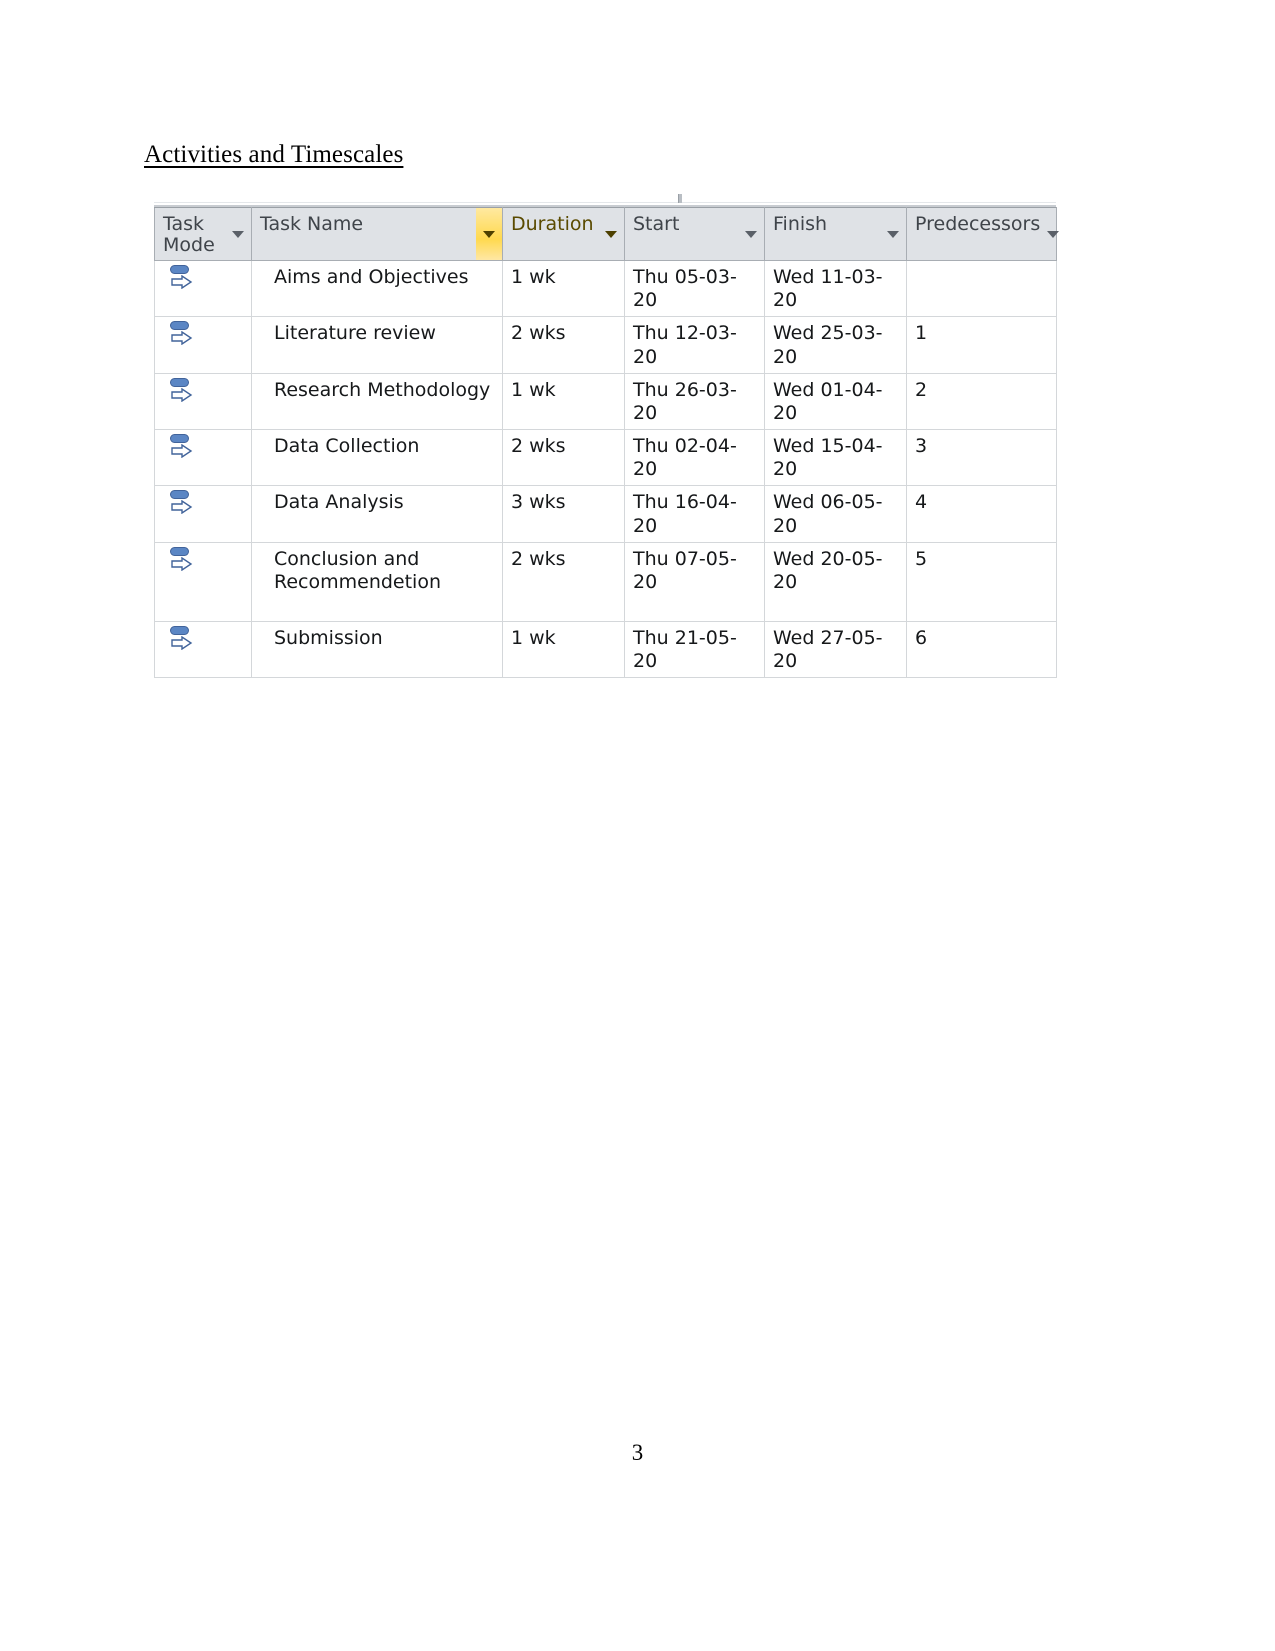  What do you see at coordinates (978, 224) in the screenshot?
I see `column-header-predecessors-label: Predecessors` at bounding box center [978, 224].